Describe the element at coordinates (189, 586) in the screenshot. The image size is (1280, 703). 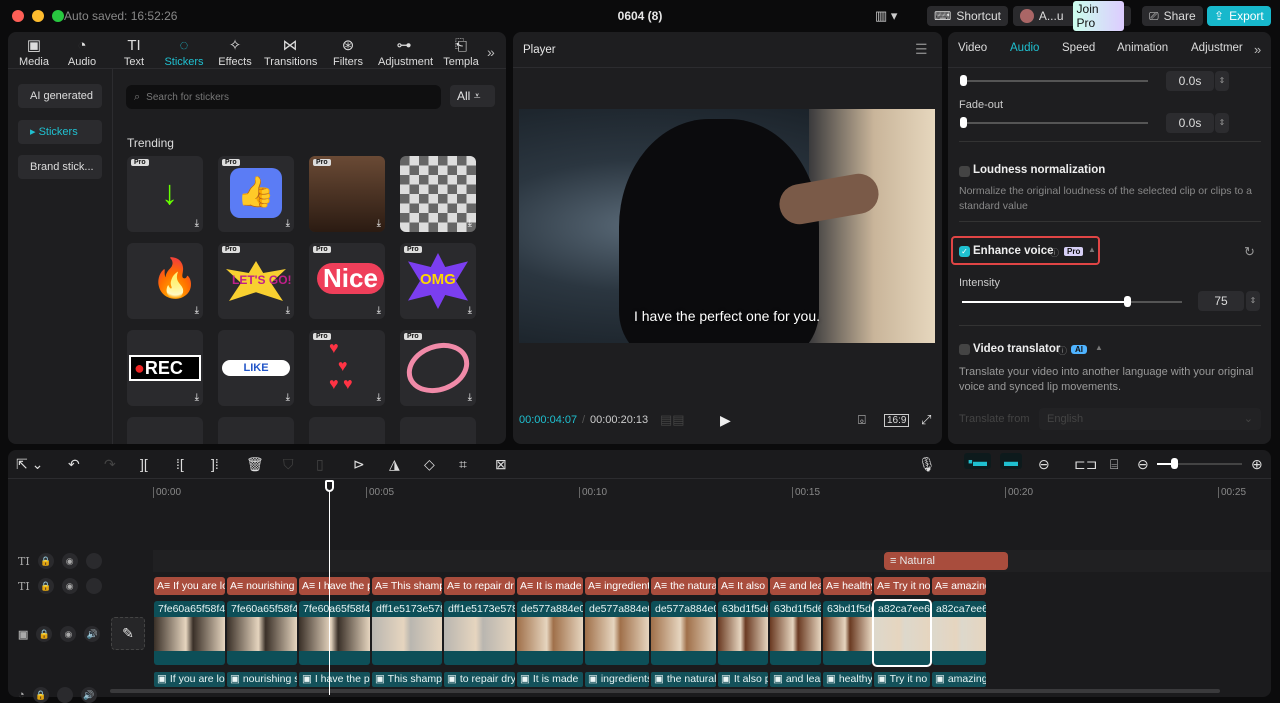
I see `text-clip: A≡ If you are lo` at that location.